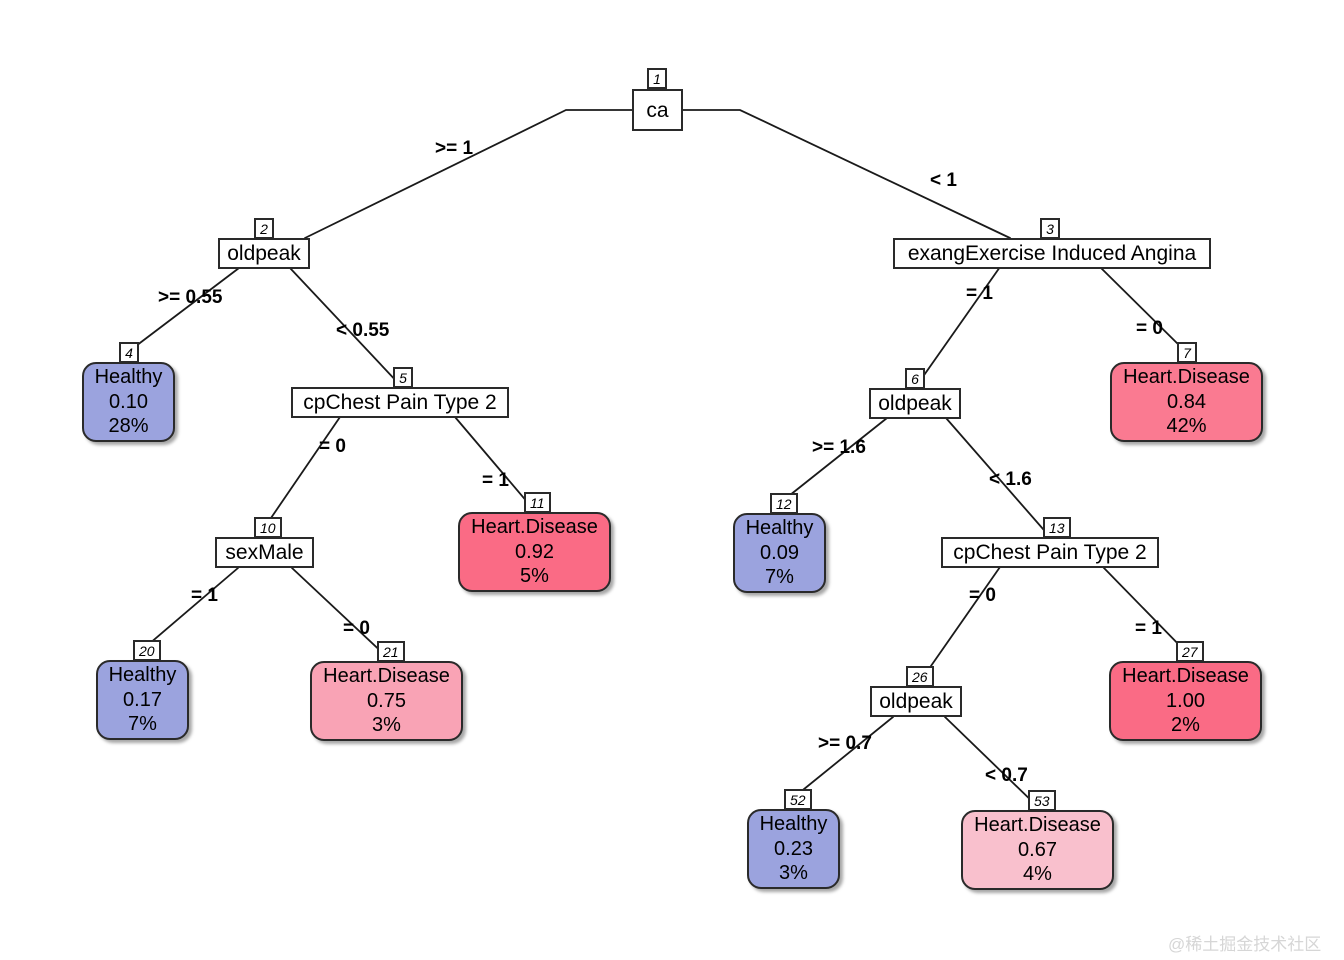  Describe the element at coordinates (1010, 479) in the screenshot. I see `edge-label-6-right: < 1.6` at that location.